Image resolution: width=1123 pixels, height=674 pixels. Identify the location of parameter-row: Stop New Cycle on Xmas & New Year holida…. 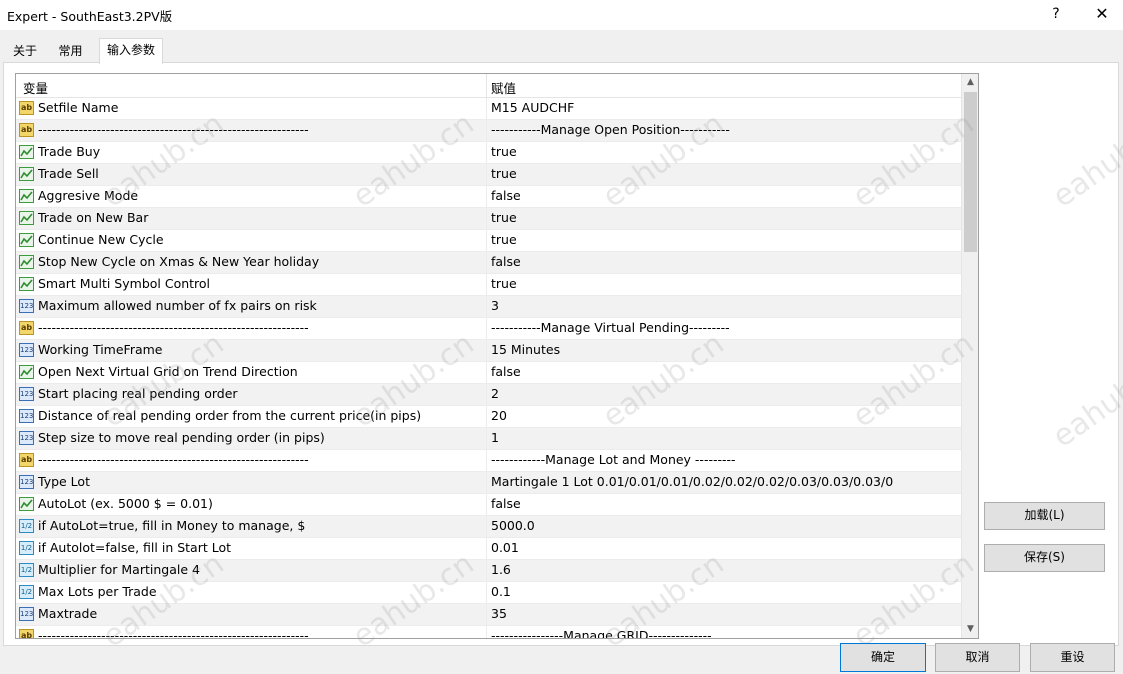
(488, 263).